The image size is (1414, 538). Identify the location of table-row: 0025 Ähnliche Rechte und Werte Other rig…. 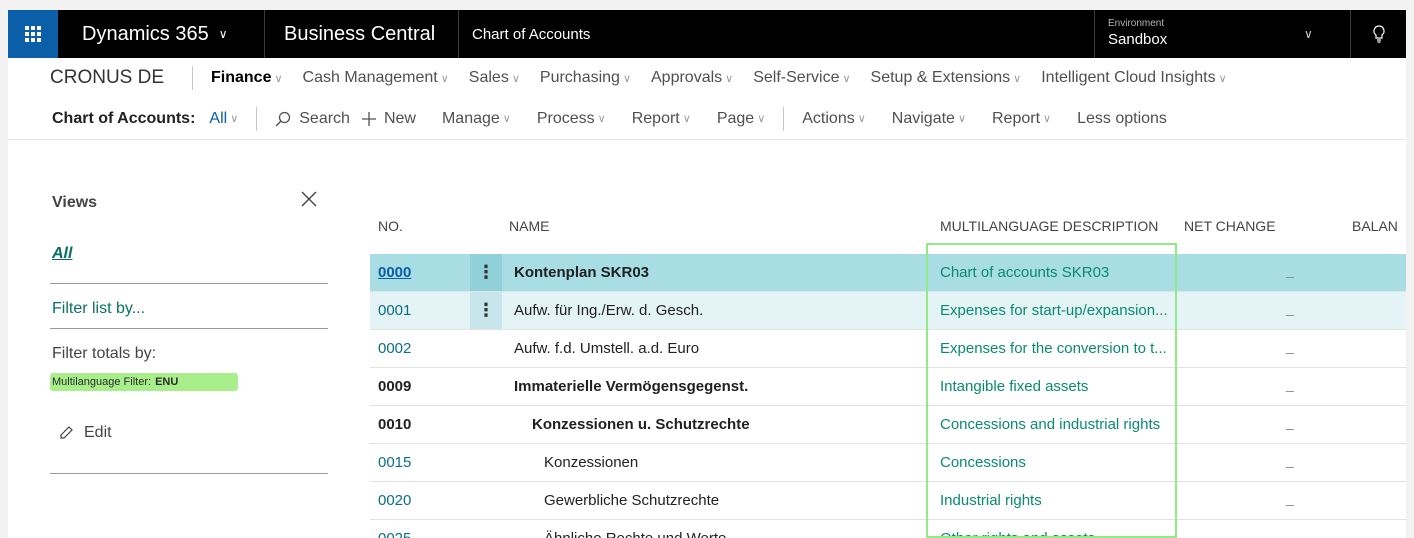
(888, 529).